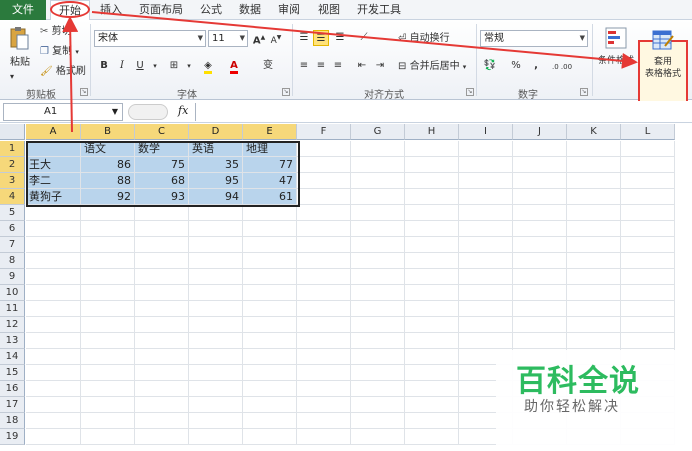 The height and width of the screenshot is (451, 692). Describe the element at coordinates (432, 165) in the screenshot. I see `cell-h2` at that location.